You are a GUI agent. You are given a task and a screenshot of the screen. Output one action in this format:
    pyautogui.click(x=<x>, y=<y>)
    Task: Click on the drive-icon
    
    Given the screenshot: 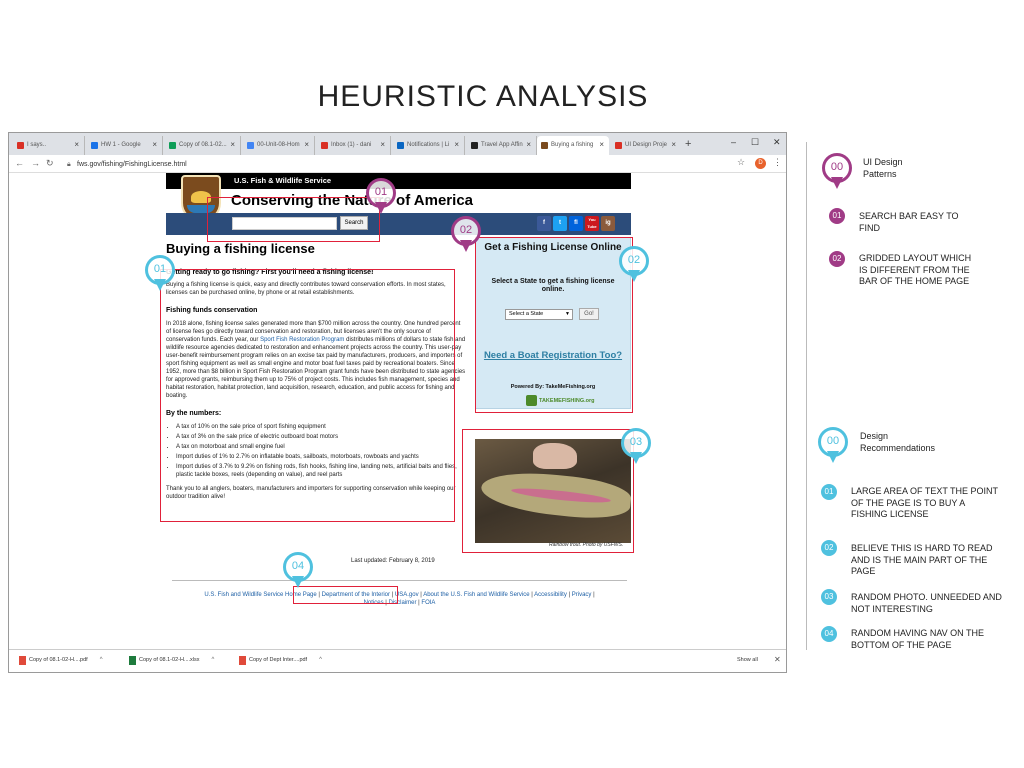 What is the action you would take?
    pyautogui.click(x=94, y=145)
    